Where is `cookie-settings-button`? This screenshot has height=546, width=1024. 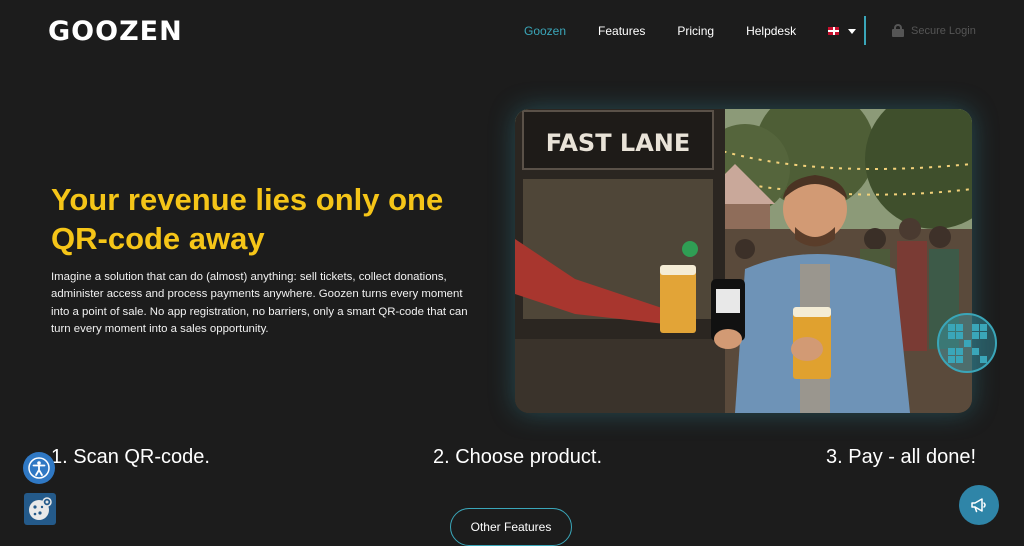
cookie-settings-button is located at coordinates (40, 509).